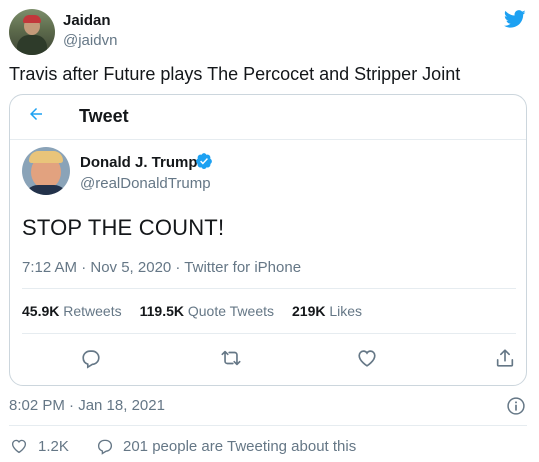  I want to click on retweets-stat: 45.9K Retweets, so click(72, 311).